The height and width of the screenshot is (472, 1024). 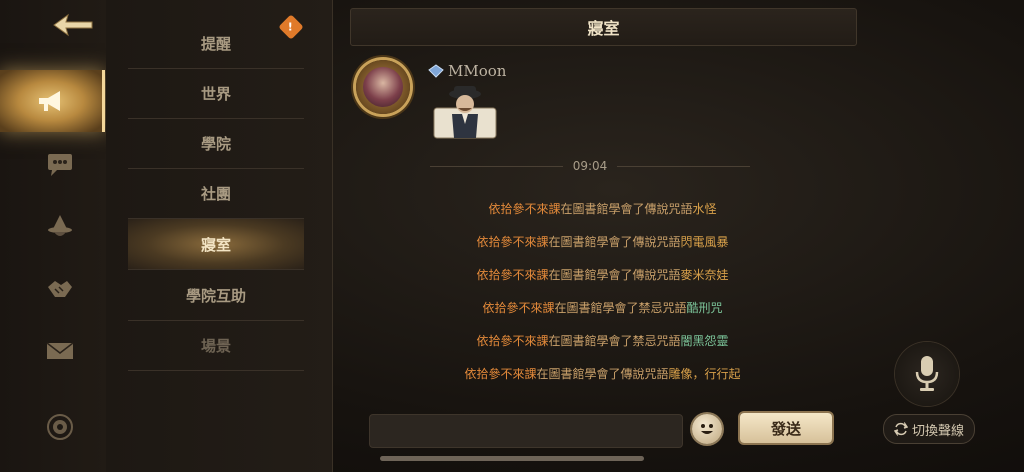 I want to click on voice-button, so click(x=927, y=374).